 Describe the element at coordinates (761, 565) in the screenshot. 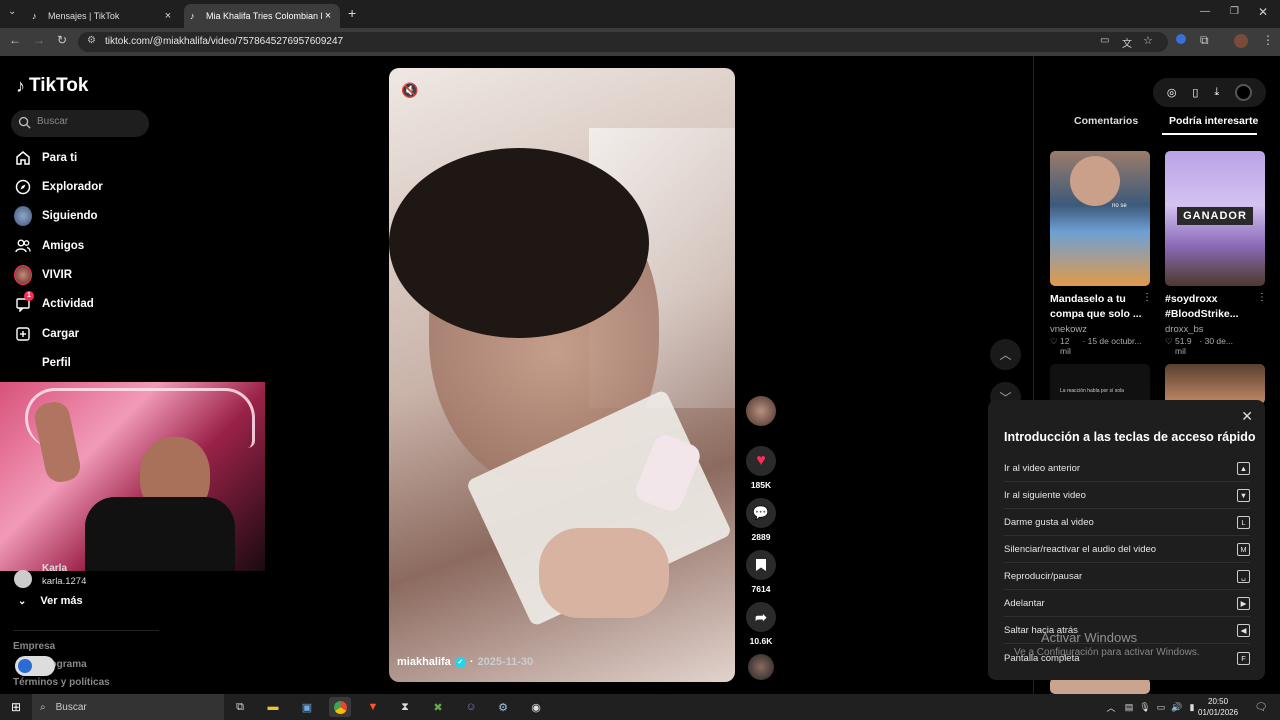

I see `bookmark-icon` at that location.